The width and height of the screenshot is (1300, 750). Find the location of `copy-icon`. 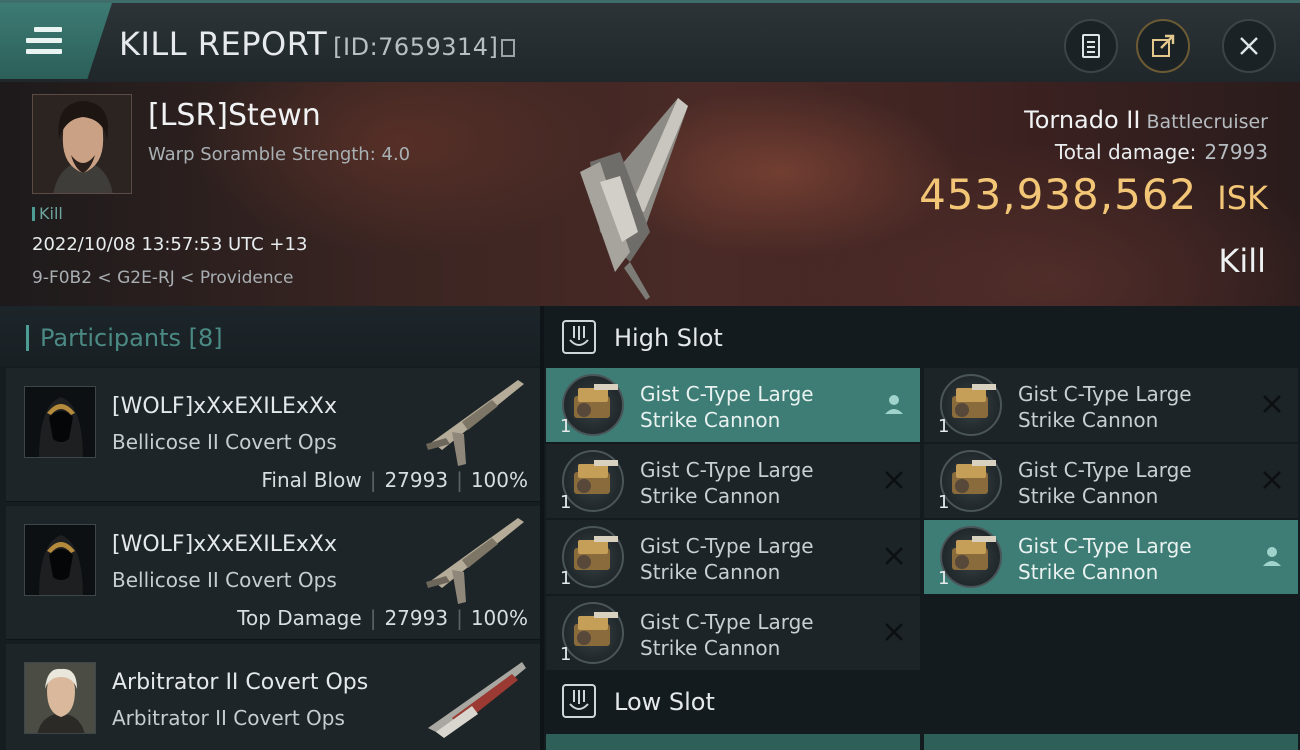

copy-icon is located at coordinates (508, 48).